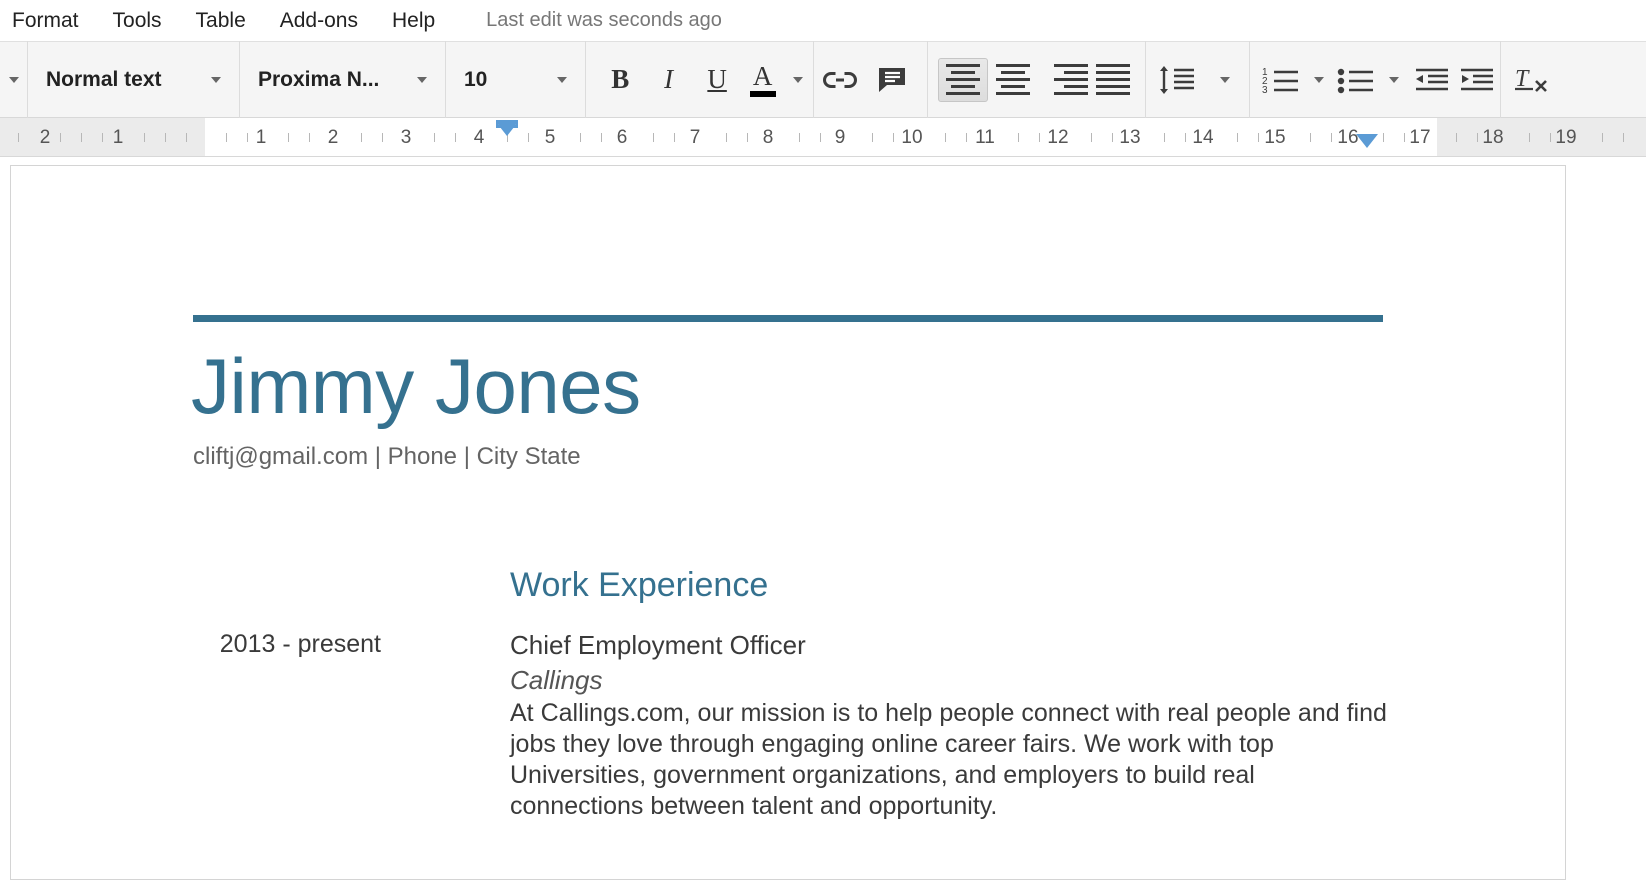  Describe the element at coordinates (416, 386) in the screenshot. I see `resume-name: Jimmy Jones` at that location.